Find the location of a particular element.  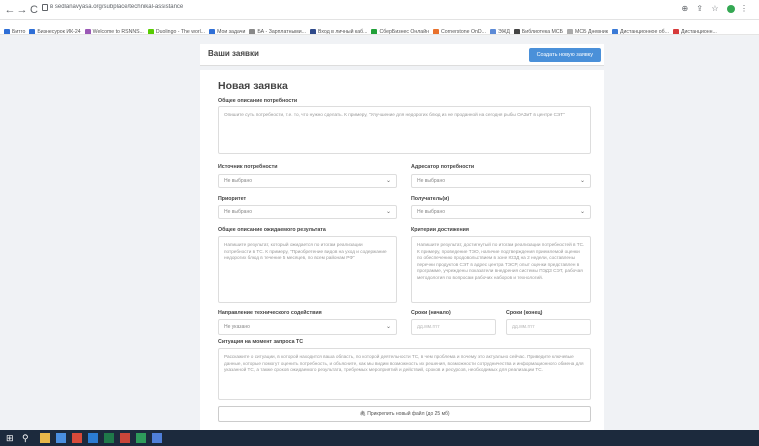

bookmark-item: Библиотека МСБ is located at coordinates (538, 29).